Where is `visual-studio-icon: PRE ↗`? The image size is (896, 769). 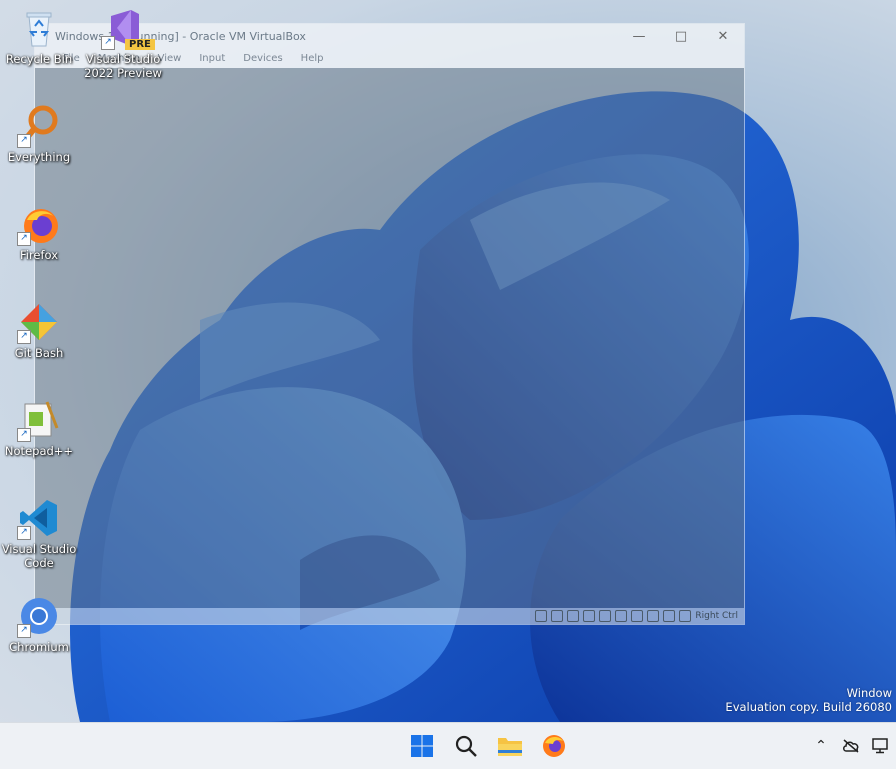
visual-studio-icon: PRE ↗ is located at coordinates (128, 28).